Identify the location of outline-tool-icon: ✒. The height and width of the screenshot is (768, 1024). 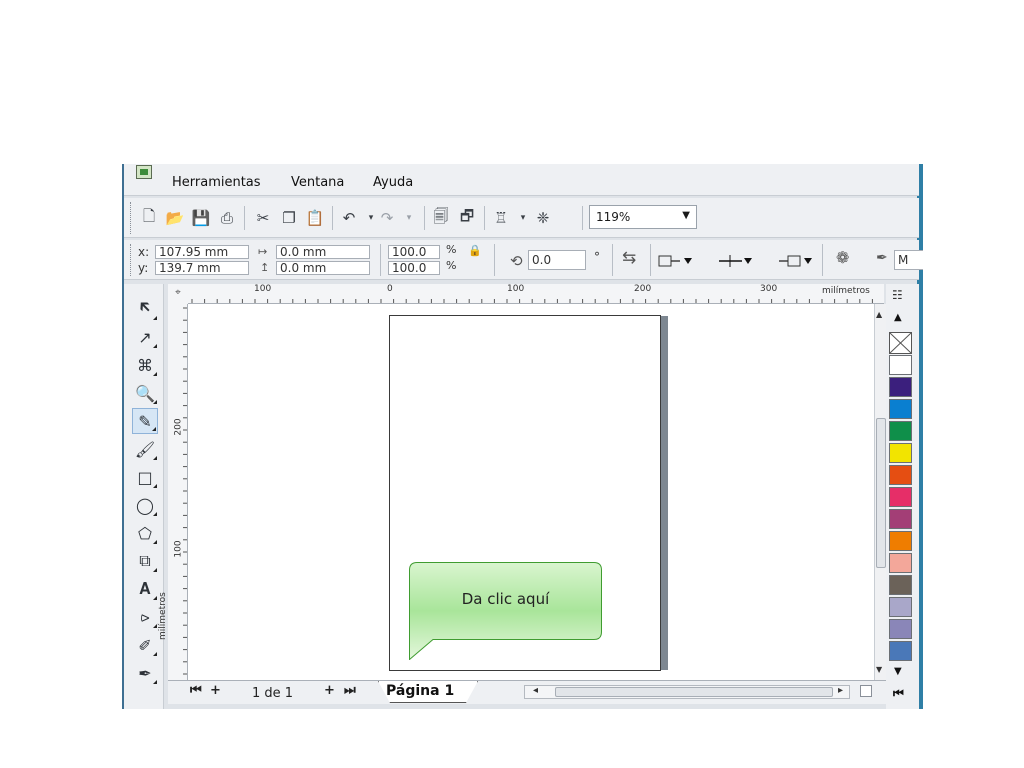
(145, 673).